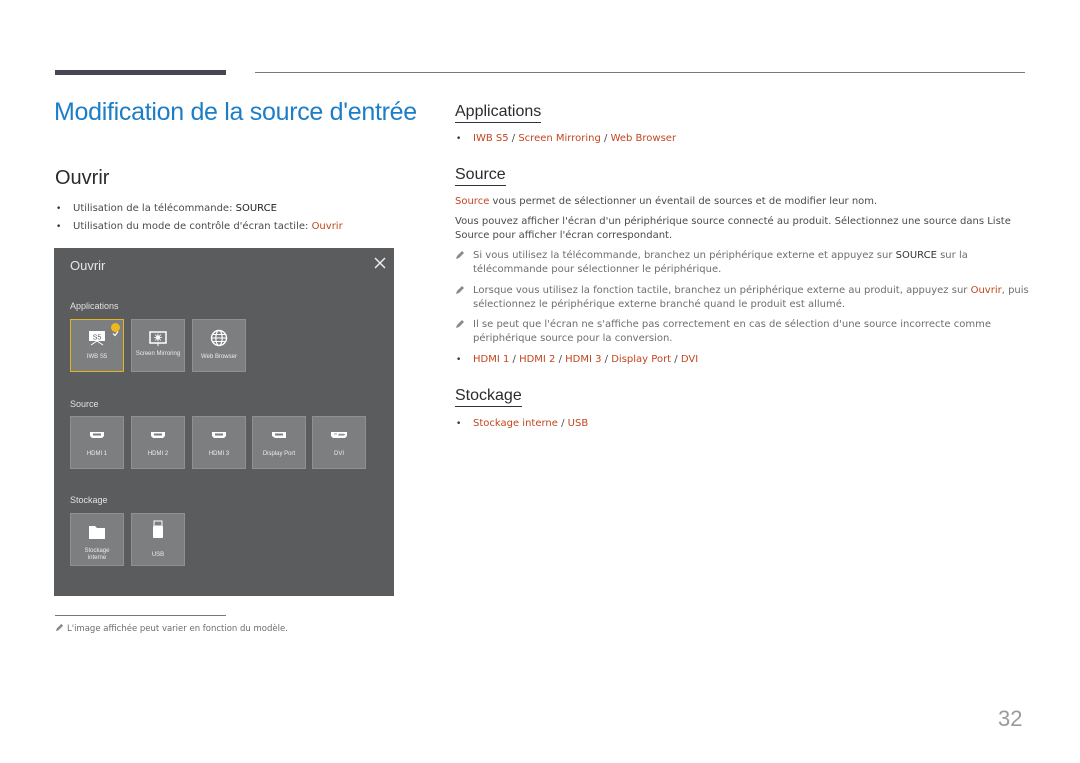 The image size is (1080, 763). Describe the element at coordinates (158, 555) in the screenshot. I see `tile-label: USB` at that location.